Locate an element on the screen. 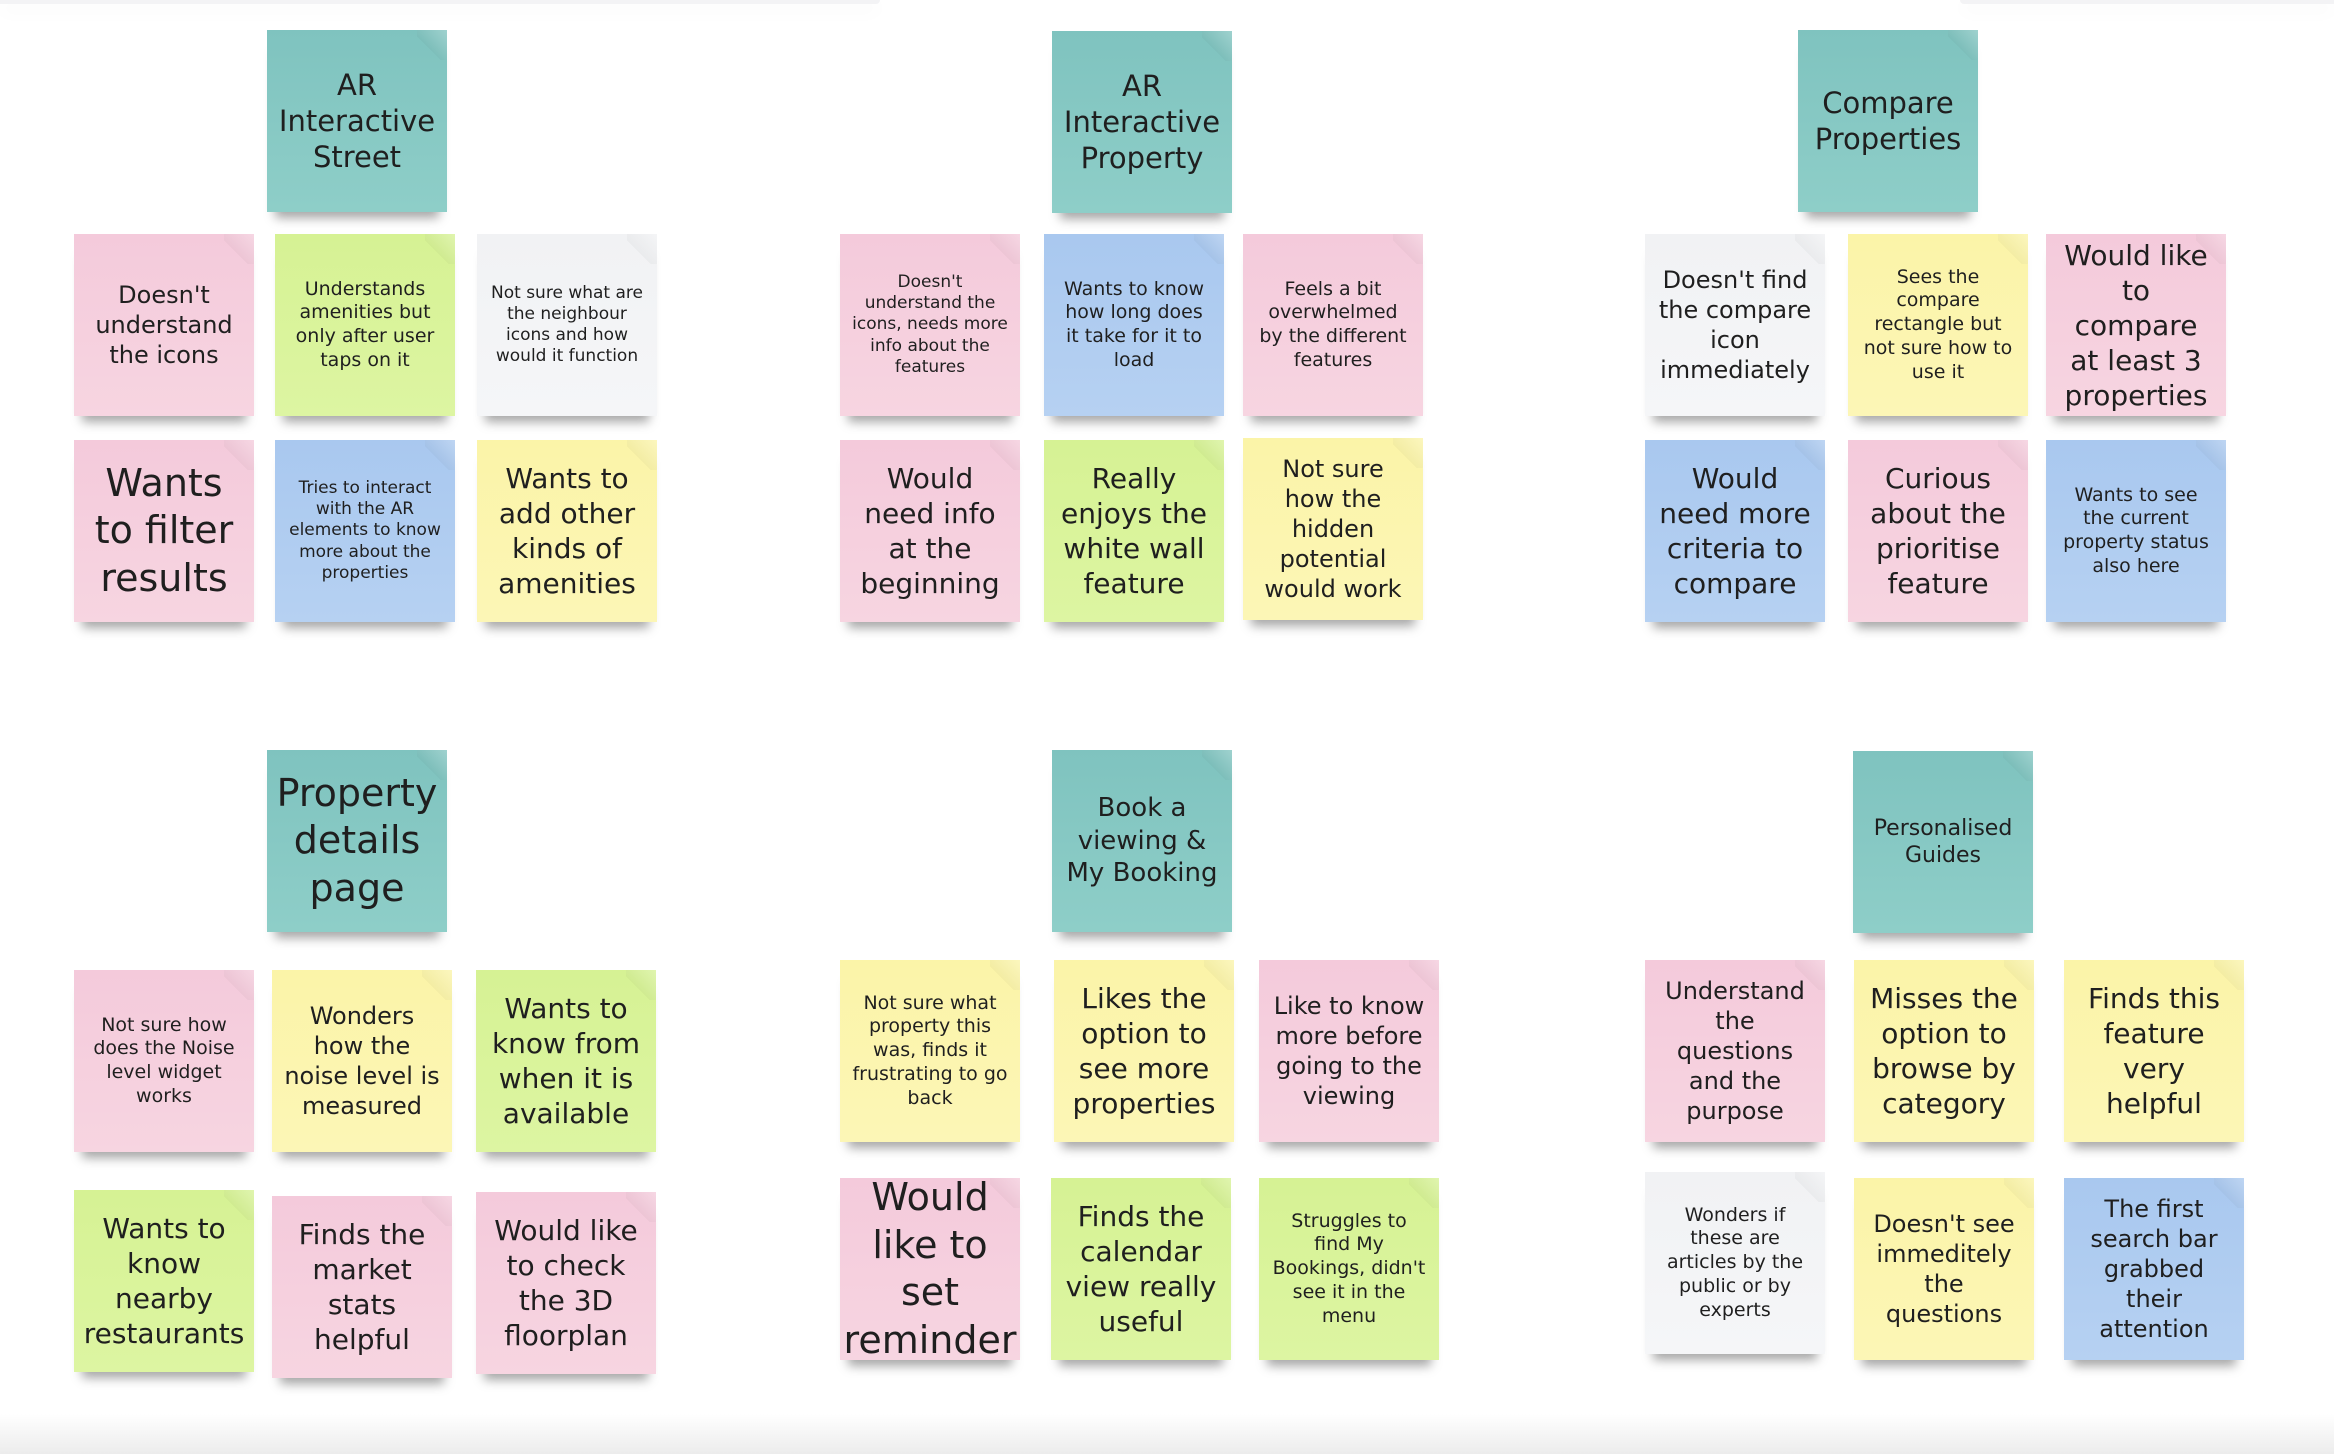  sticky-note: Would like to set reminder is located at coordinates (930, 1268).